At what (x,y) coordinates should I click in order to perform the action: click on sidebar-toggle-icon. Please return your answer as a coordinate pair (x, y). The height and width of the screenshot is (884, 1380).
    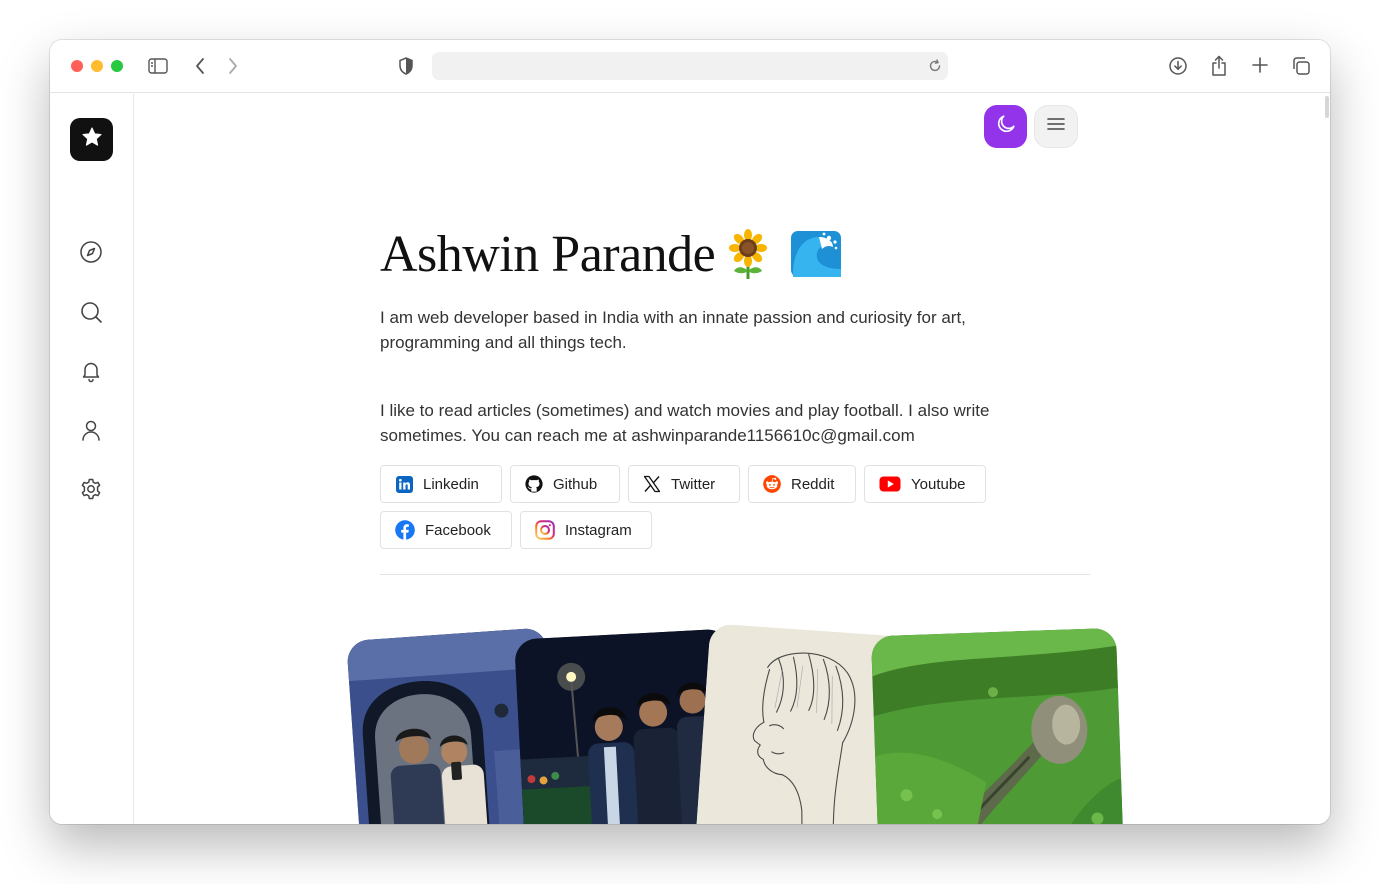
    Looking at the image, I should click on (158, 66).